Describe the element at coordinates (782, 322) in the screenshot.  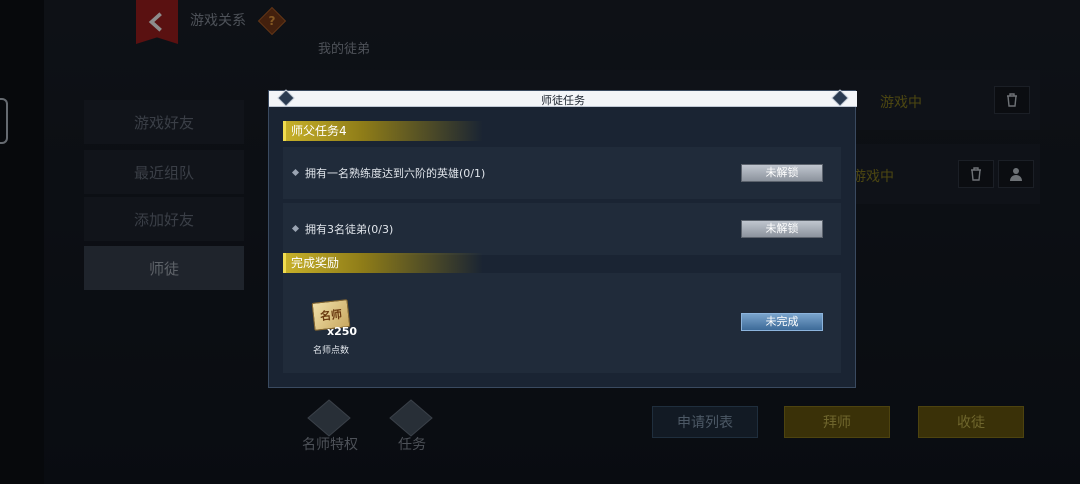
I see `incomplete-button: 未完成` at that location.